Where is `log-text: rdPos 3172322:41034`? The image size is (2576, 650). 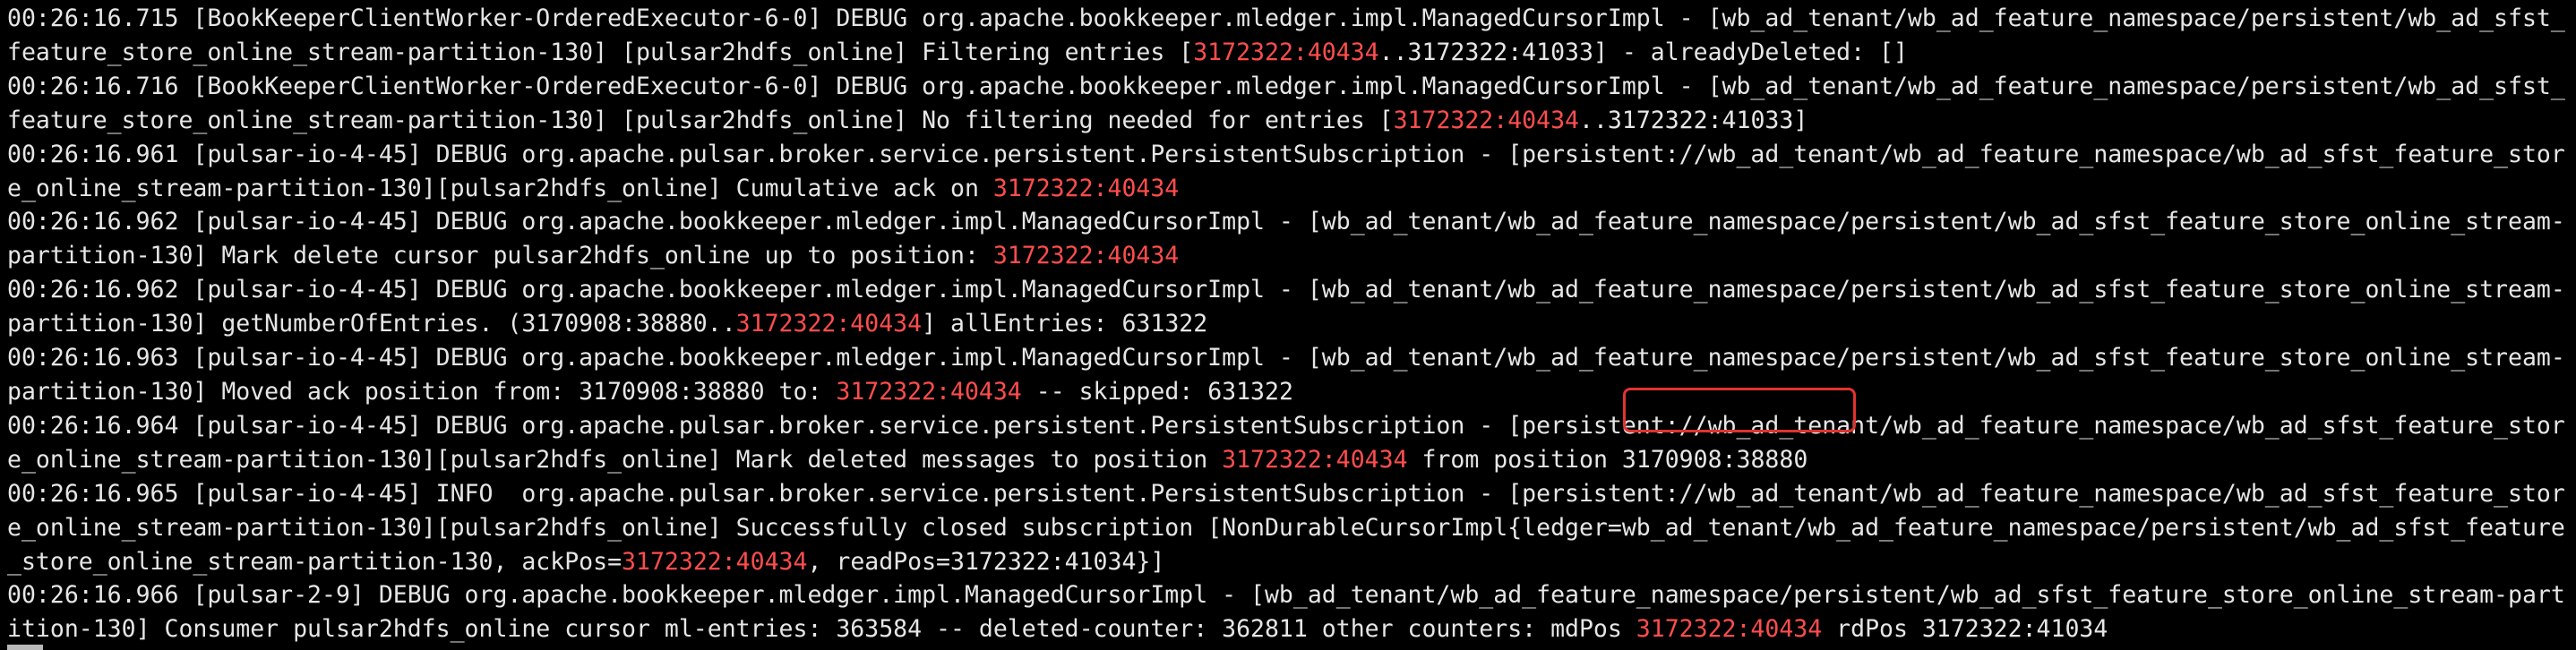 log-text: rdPos 3172322:41034 is located at coordinates (1965, 630).